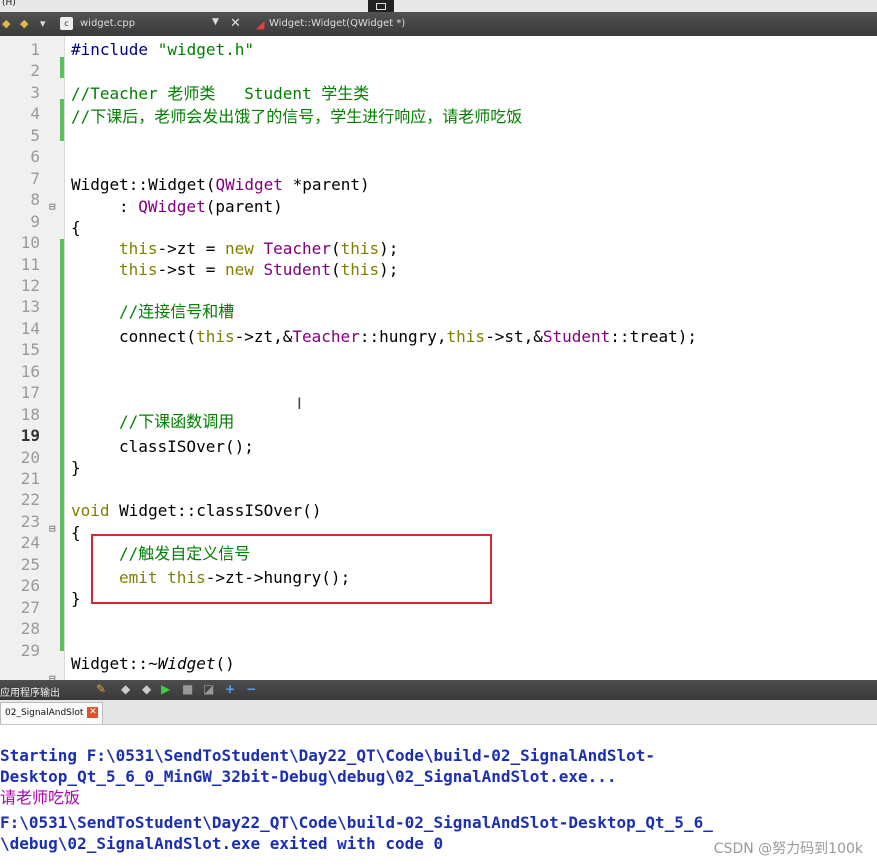  What do you see at coordinates (35, 178) in the screenshot?
I see `line-number: 7` at bounding box center [35, 178].